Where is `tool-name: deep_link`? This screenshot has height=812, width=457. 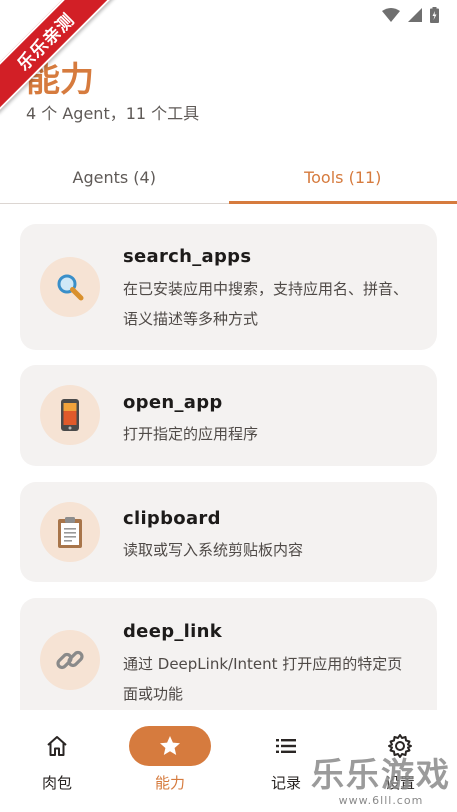
tool-name: deep_link is located at coordinates (173, 631).